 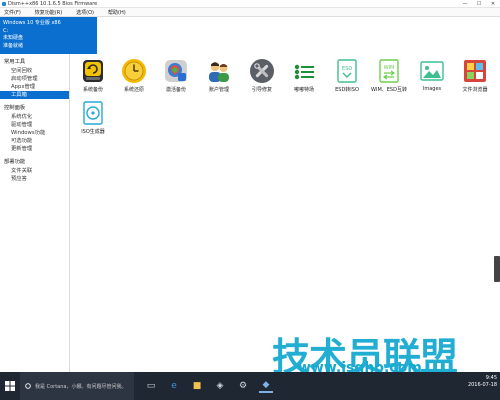 I want to click on tool-label: 系统备份, so click(x=92, y=90).